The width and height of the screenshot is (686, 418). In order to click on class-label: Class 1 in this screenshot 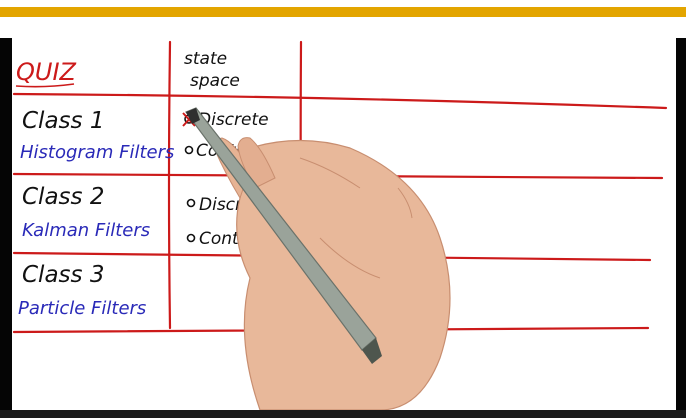, I will do `click(63, 121)`.